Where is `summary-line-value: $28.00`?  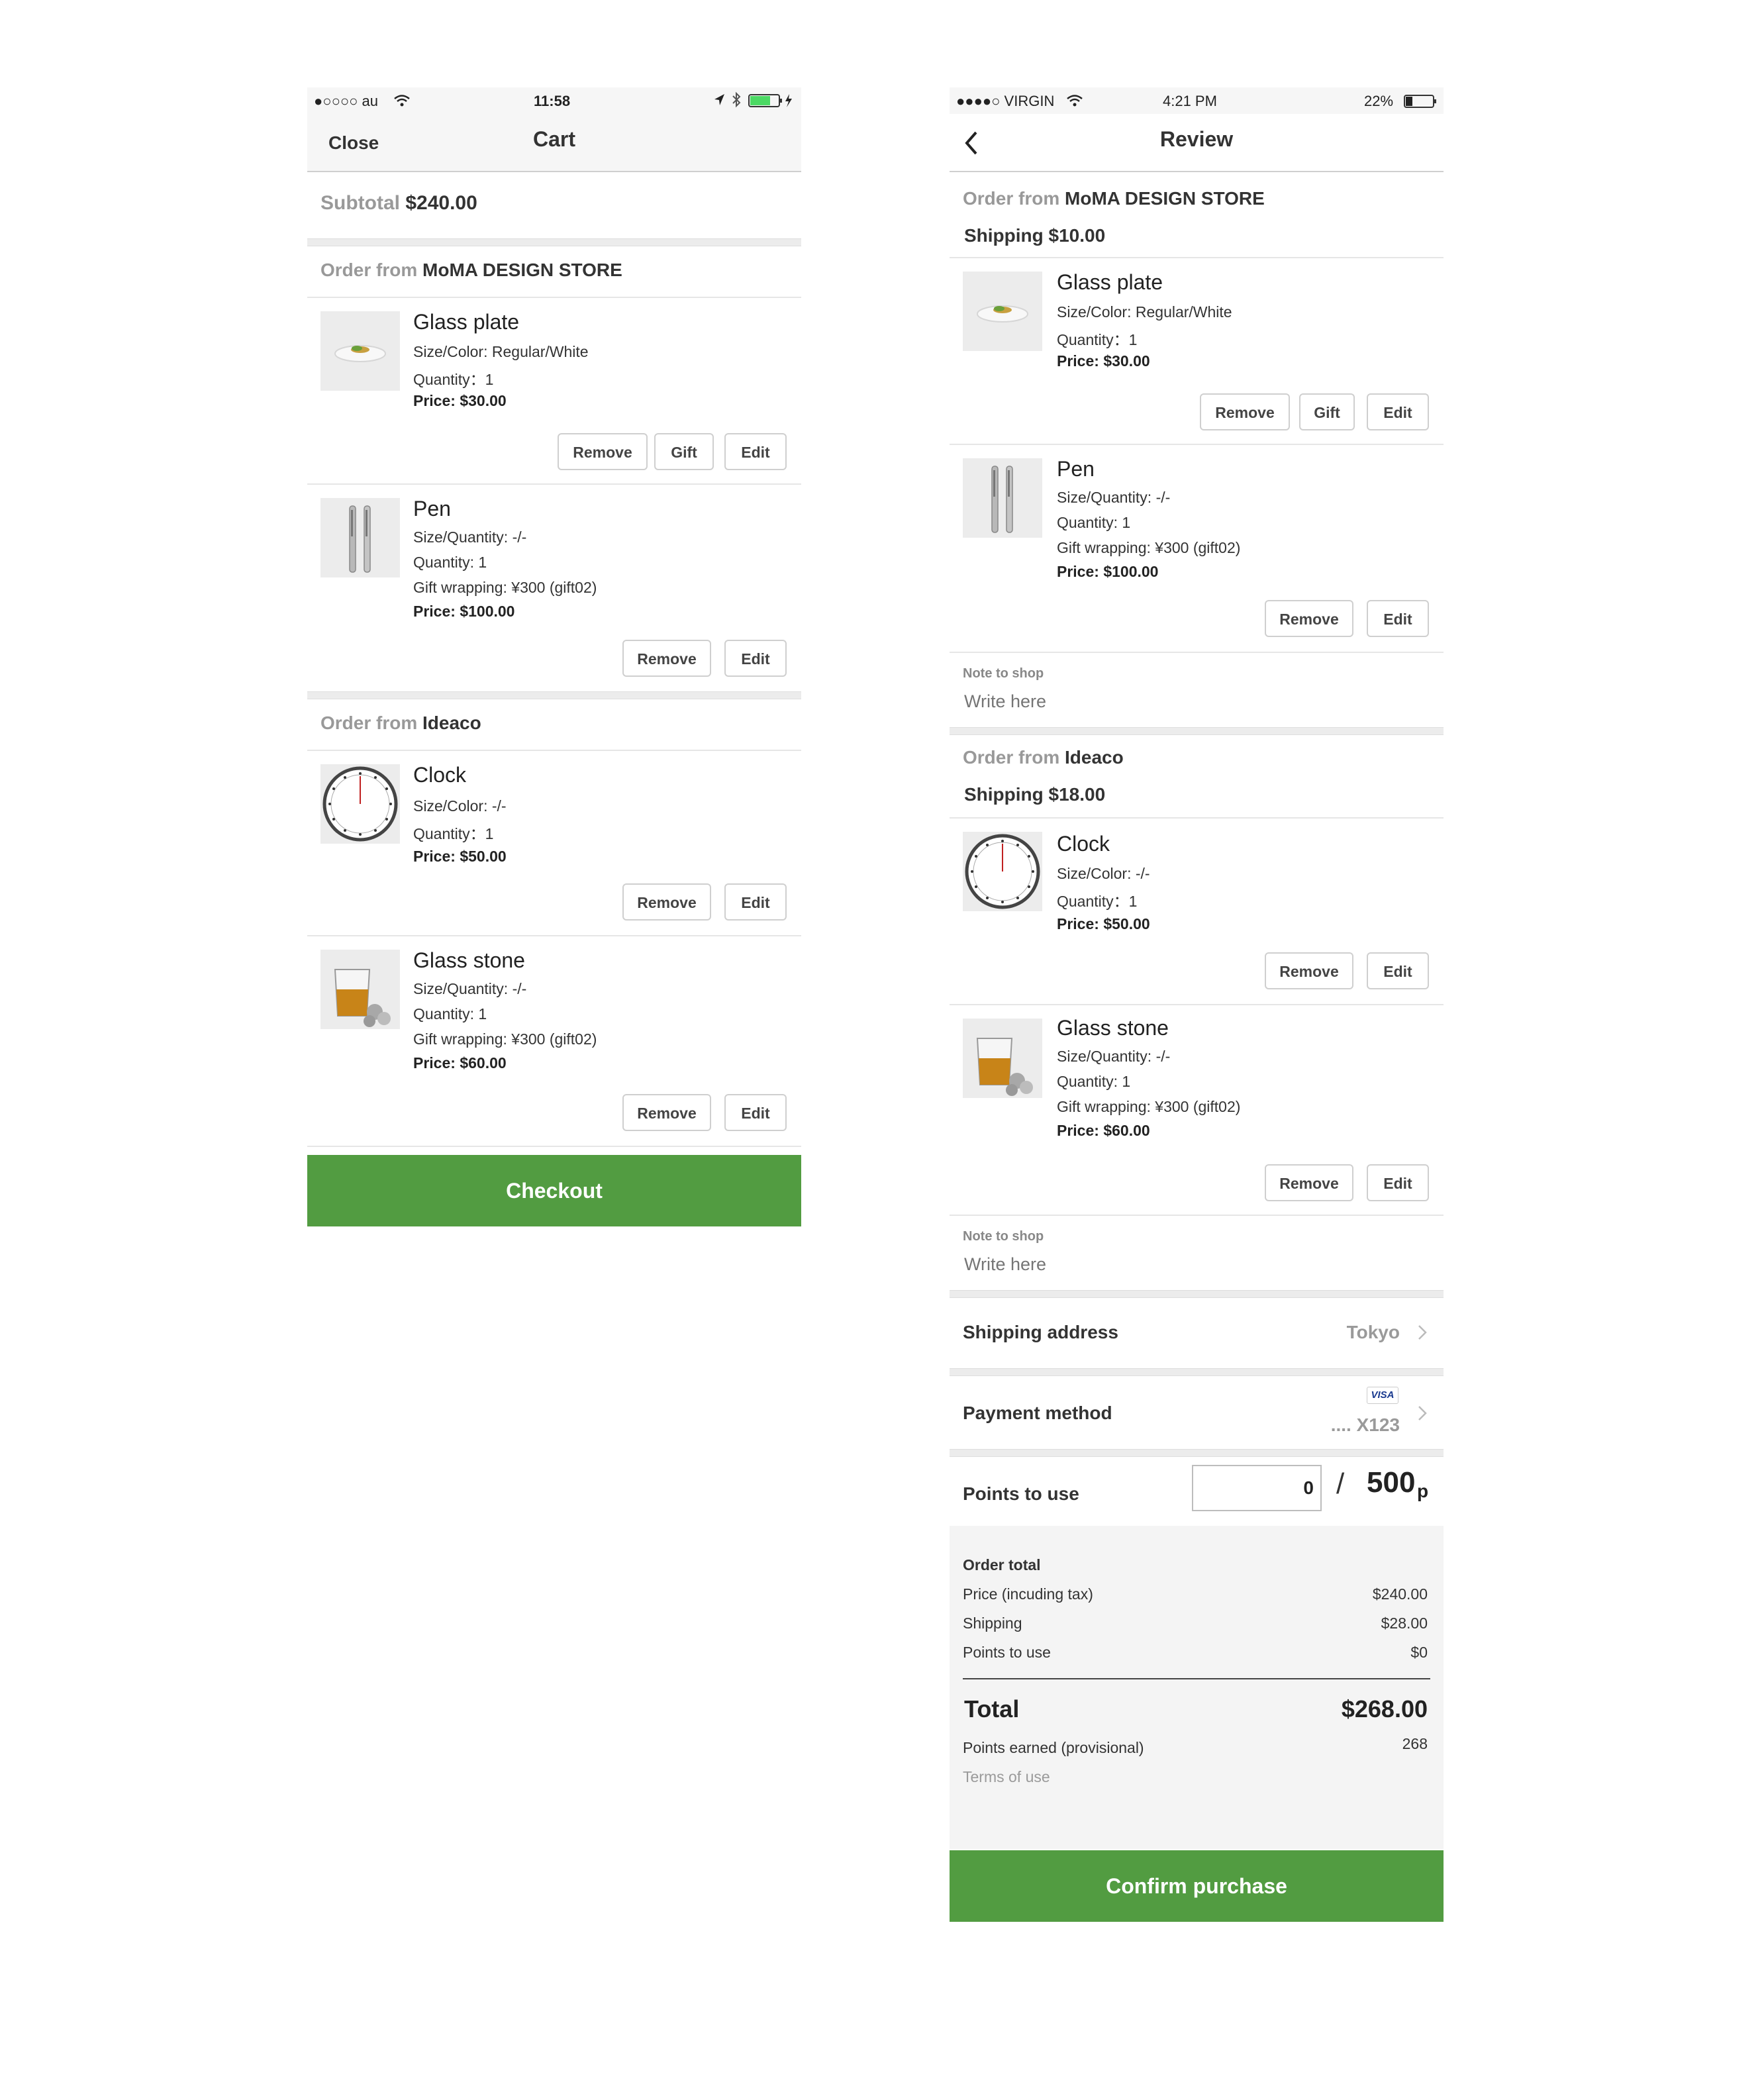
summary-line-value: $28.00 is located at coordinates (1404, 1623).